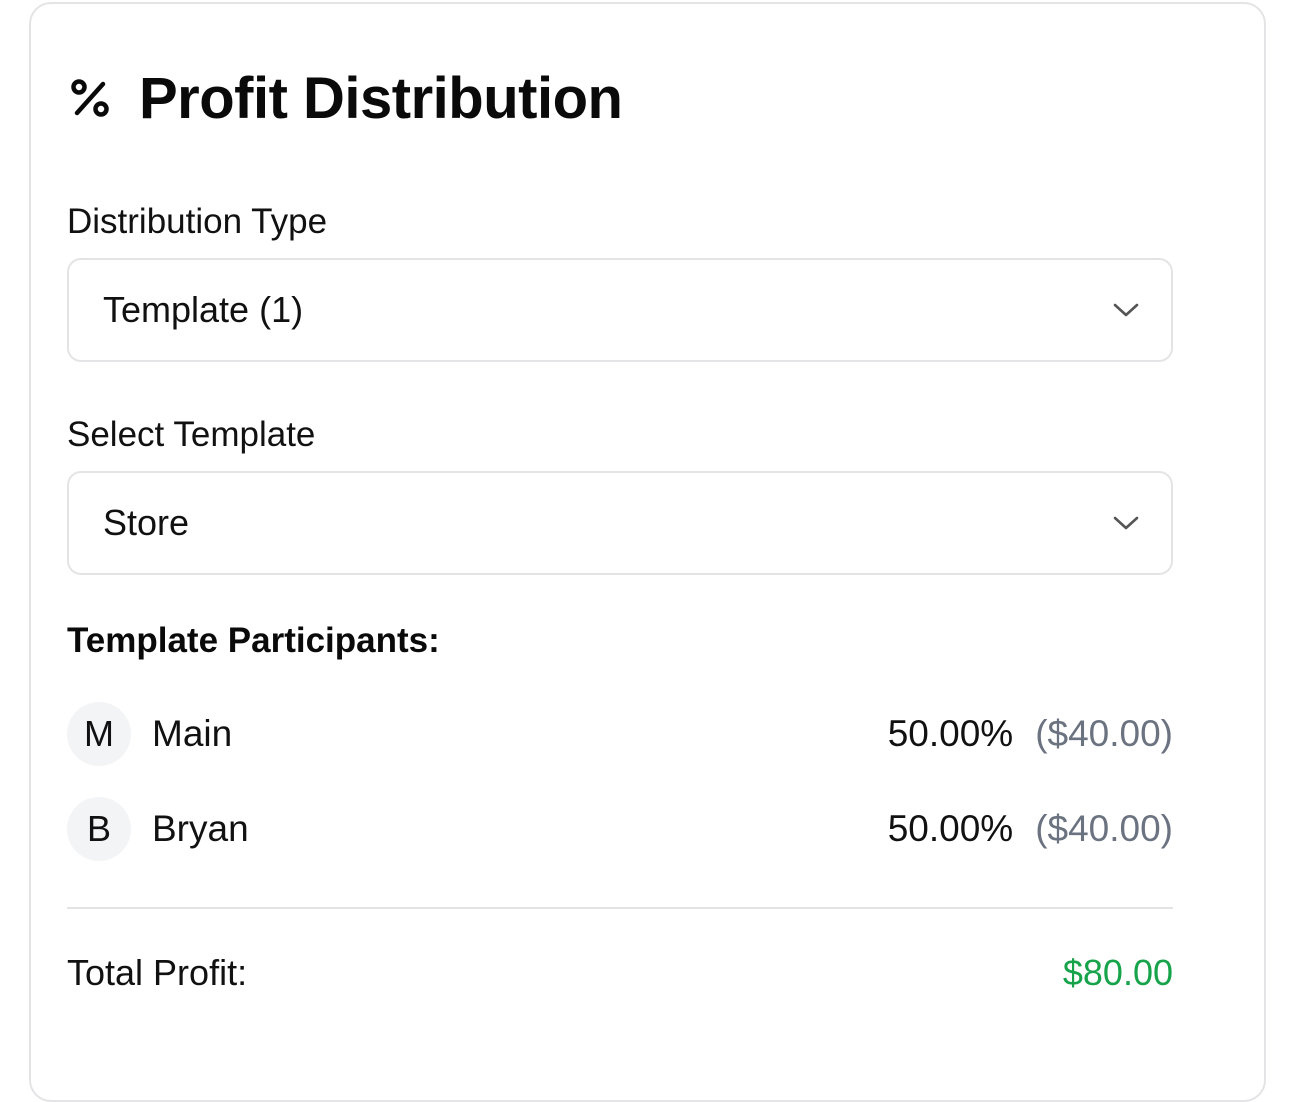  What do you see at coordinates (146, 522) in the screenshot?
I see `select-template-value: Store` at bounding box center [146, 522].